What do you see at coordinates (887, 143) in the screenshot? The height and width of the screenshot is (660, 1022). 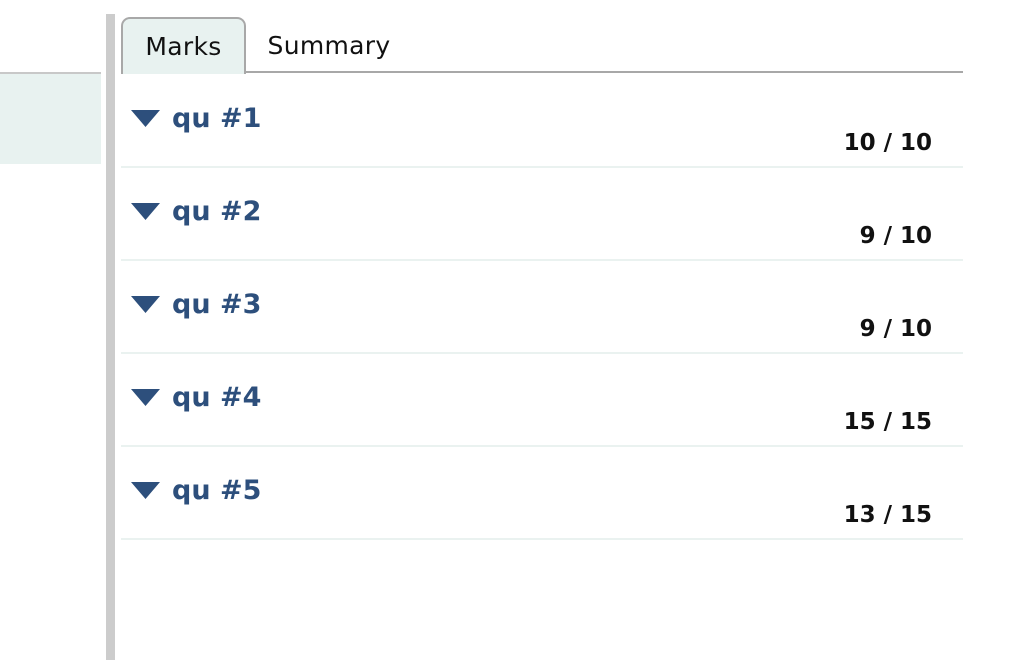 I see `question-score: 10 / 10` at bounding box center [887, 143].